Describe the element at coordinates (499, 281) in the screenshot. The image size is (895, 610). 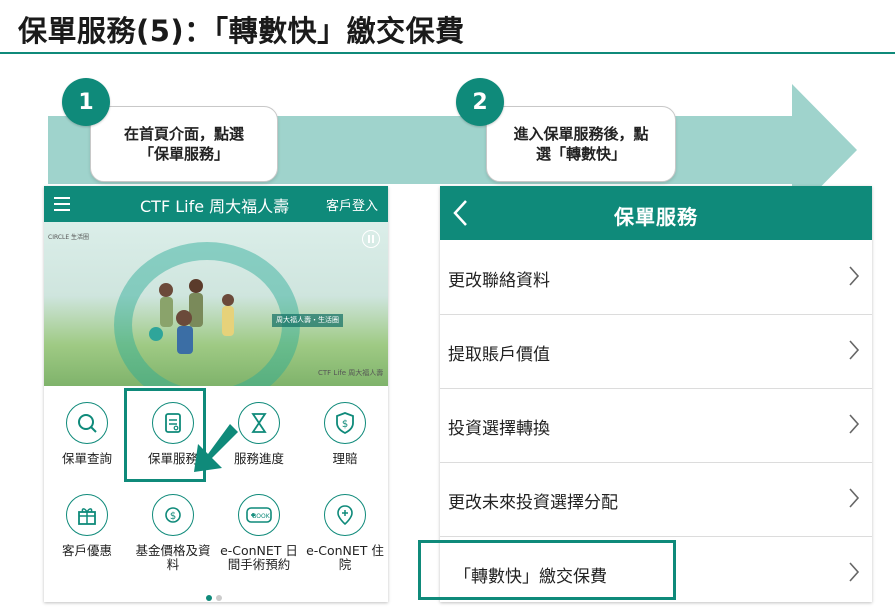
I see `menu-item-label: 更改聯絡資料` at that location.